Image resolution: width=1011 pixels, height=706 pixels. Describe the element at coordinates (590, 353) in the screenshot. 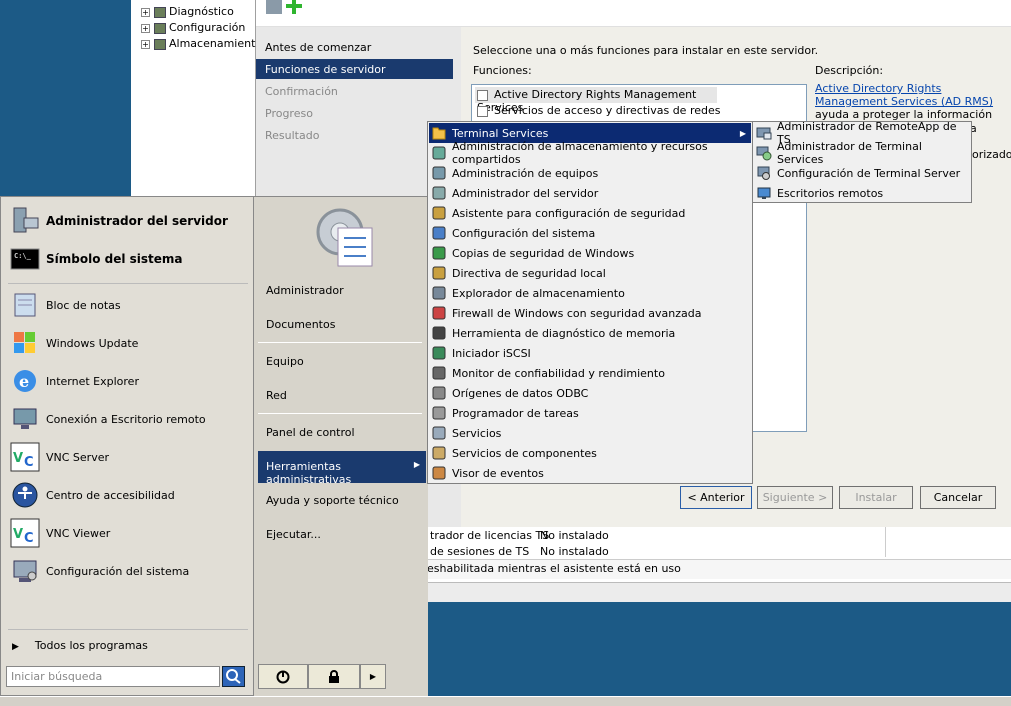

I see `menu-item-admin-tool: Iniciador iSCSI` at that location.